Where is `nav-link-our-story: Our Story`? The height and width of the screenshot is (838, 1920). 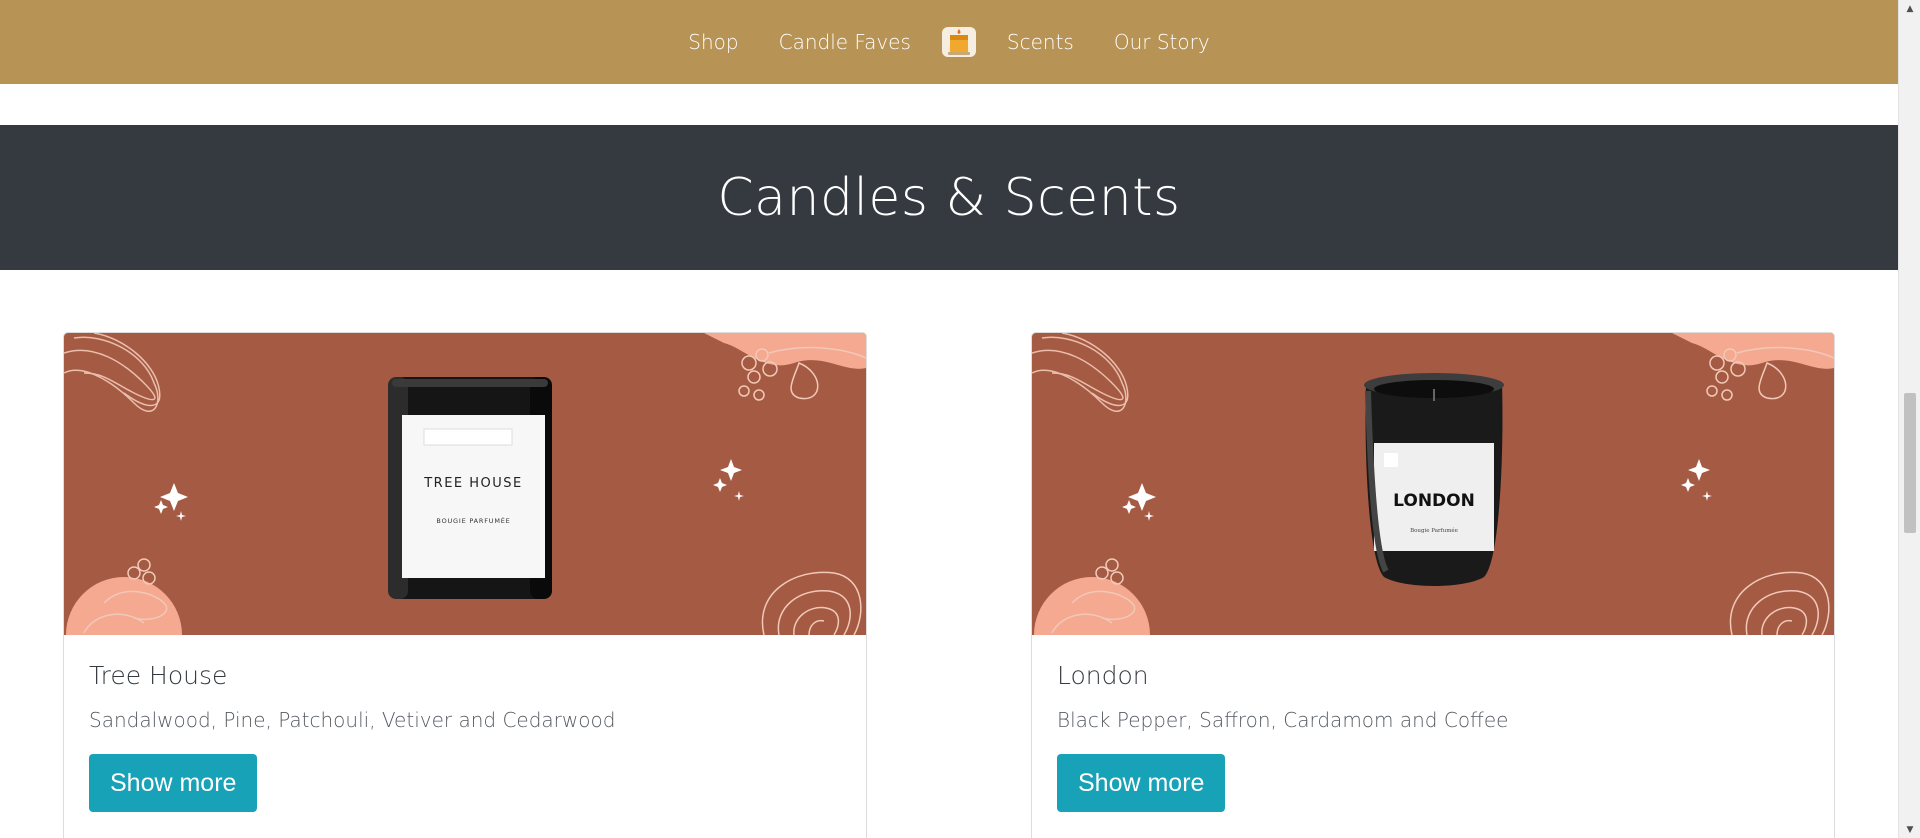 nav-link-our-story: Our Story is located at coordinates (1162, 42).